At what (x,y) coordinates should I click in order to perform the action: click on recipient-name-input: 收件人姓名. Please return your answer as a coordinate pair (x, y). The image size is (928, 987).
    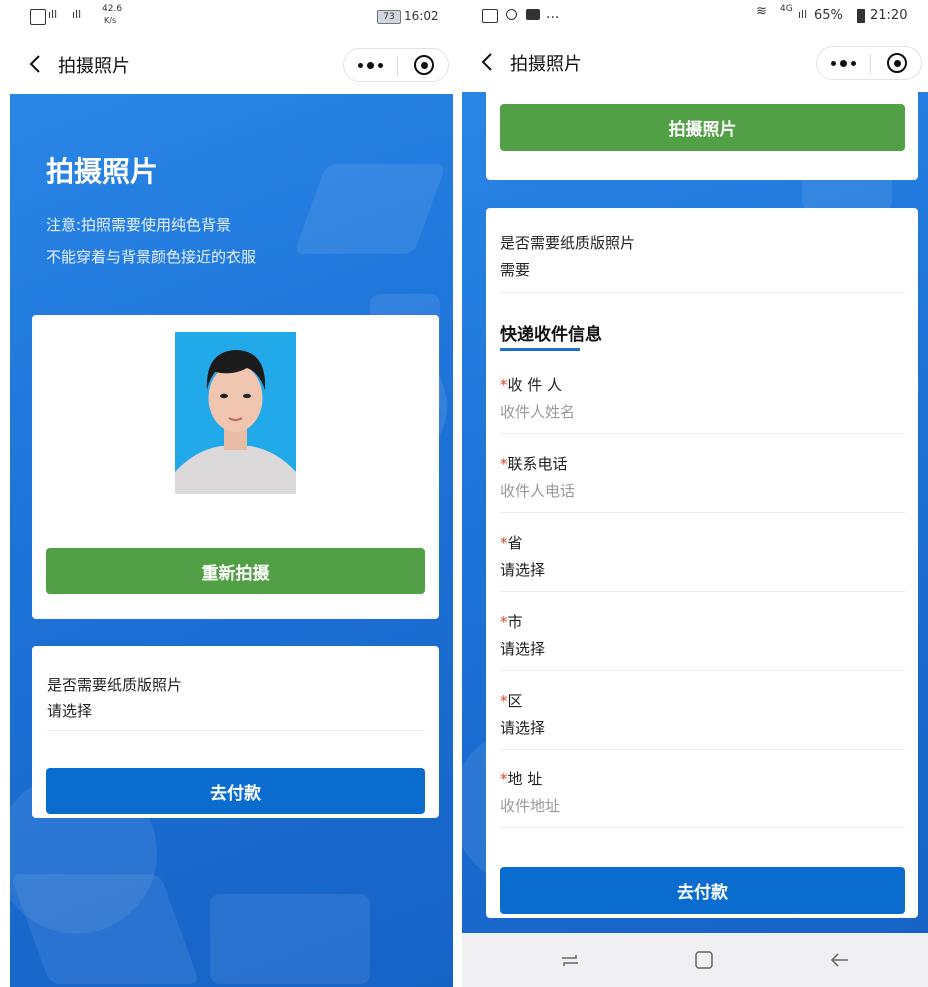
    Looking at the image, I should click on (537, 411).